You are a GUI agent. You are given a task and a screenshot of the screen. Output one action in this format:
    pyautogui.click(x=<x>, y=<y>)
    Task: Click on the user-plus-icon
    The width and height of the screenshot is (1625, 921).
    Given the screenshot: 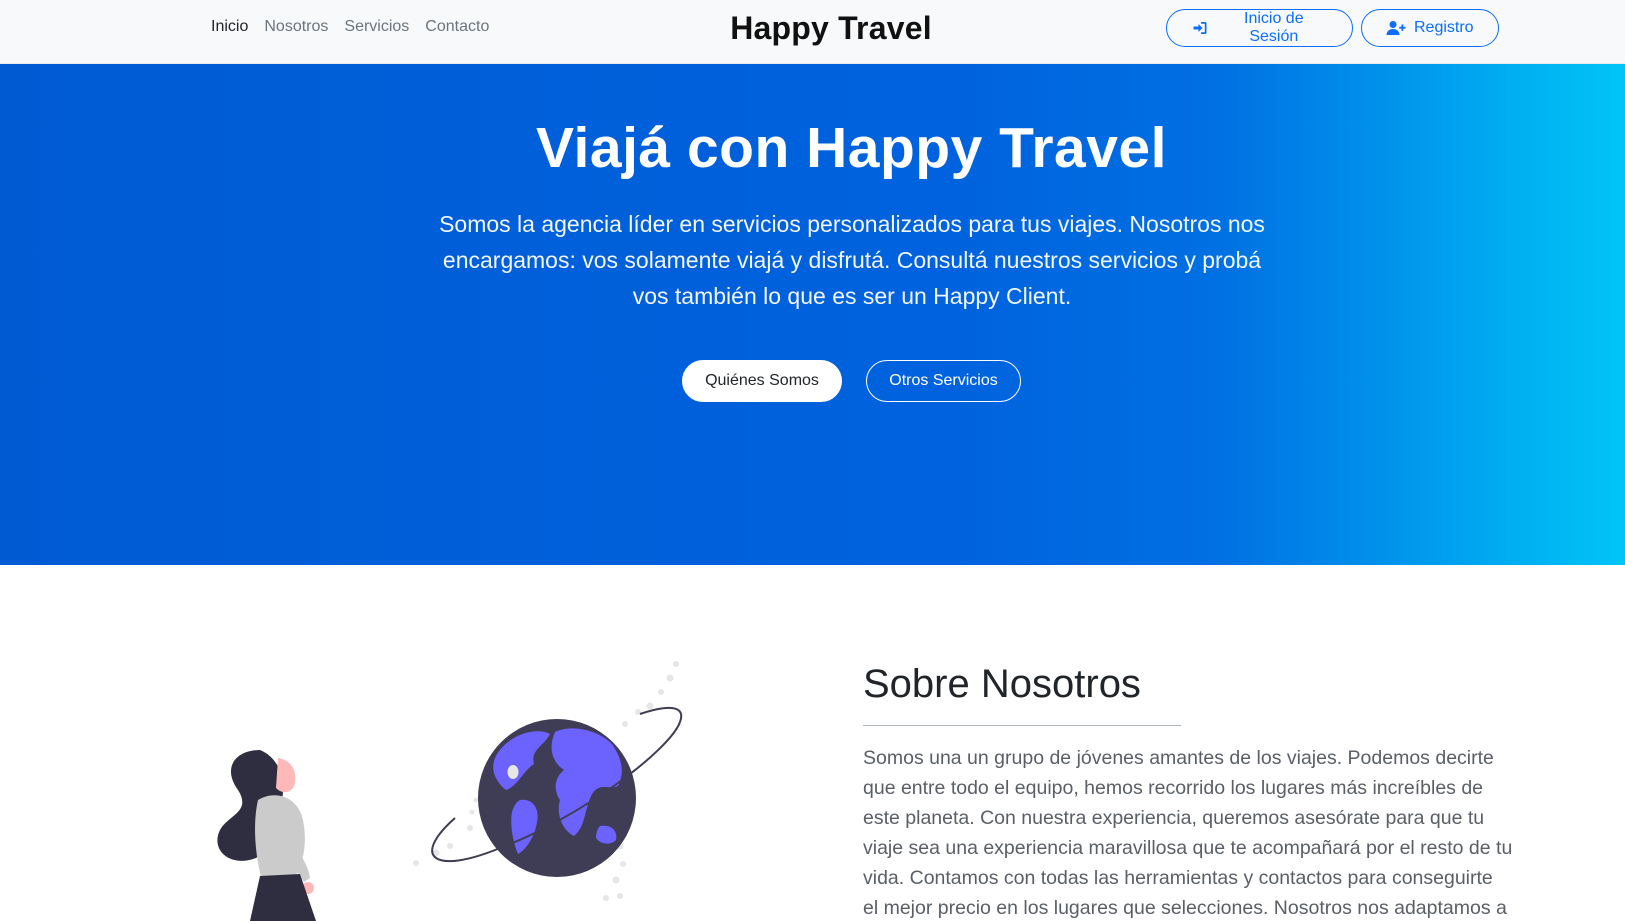 What is the action you would take?
    pyautogui.click(x=1396, y=28)
    